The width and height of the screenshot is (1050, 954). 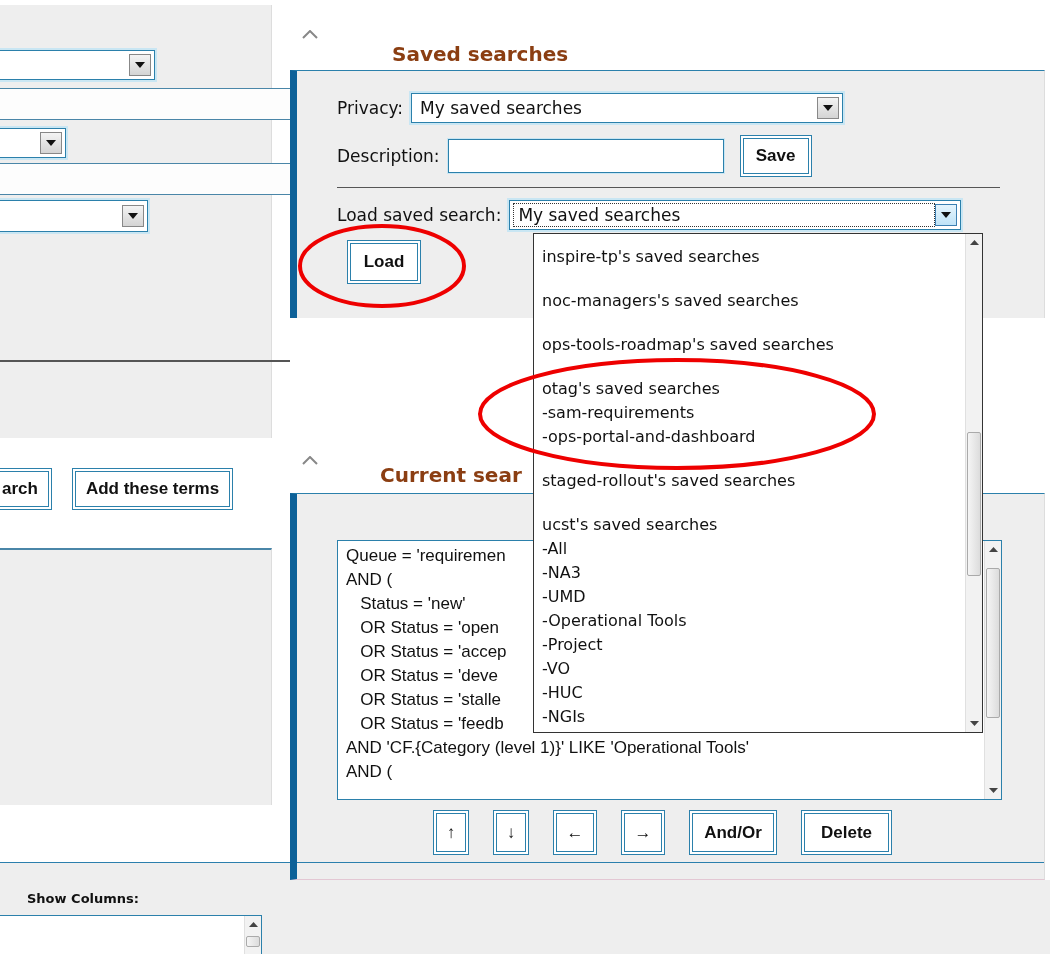 I want to click on query-line: OR Status = 'feedb, so click(x=431, y=724).